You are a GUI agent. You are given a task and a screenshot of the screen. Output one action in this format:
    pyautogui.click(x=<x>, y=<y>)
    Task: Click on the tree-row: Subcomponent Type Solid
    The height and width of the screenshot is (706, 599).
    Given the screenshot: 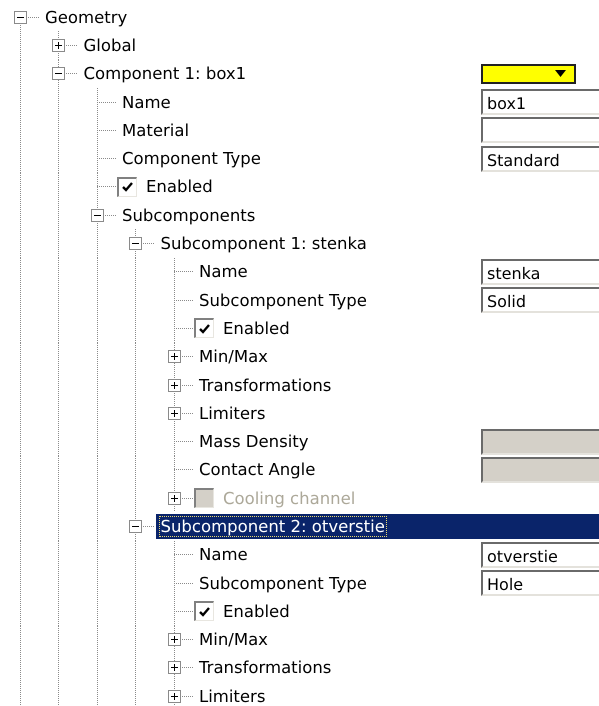 What is the action you would take?
    pyautogui.click(x=396, y=300)
    